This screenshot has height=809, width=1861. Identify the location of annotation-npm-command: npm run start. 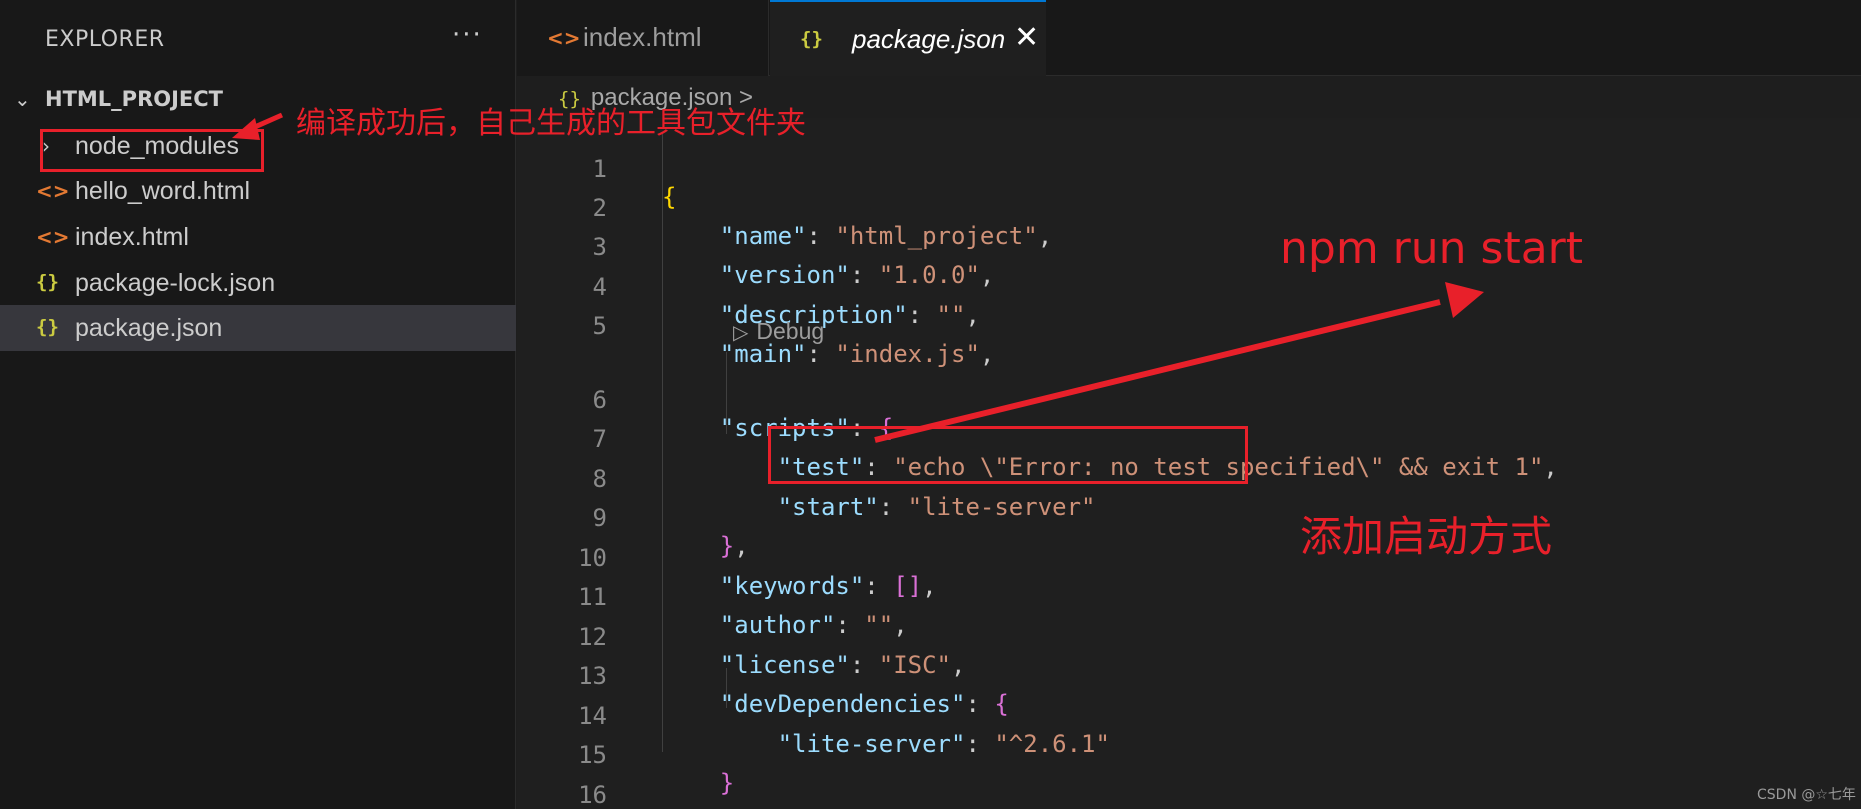
(1431, 248).